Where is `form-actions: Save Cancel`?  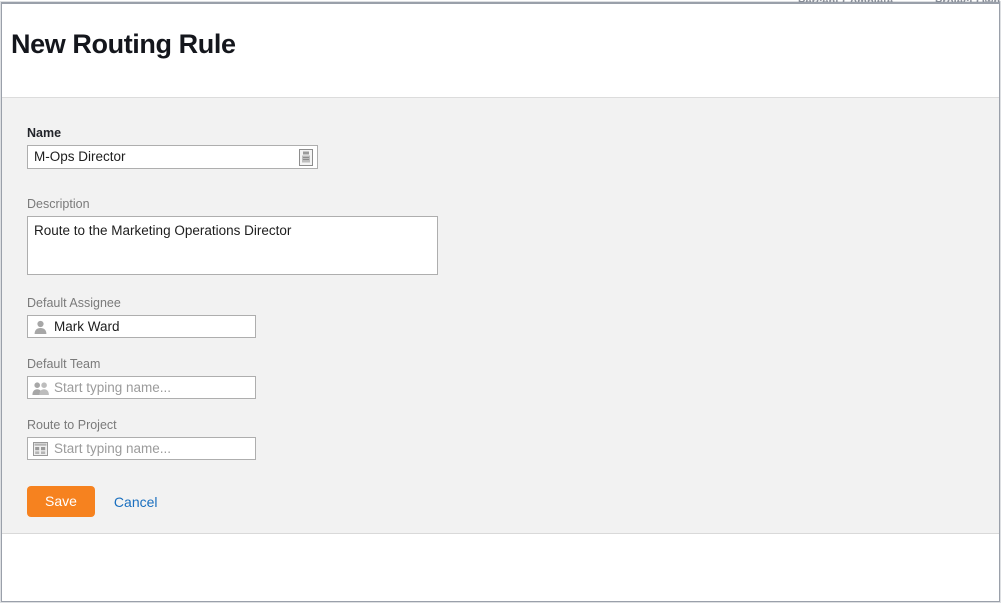 form-actions: Save Cancel is located at coordinates (377, 501).